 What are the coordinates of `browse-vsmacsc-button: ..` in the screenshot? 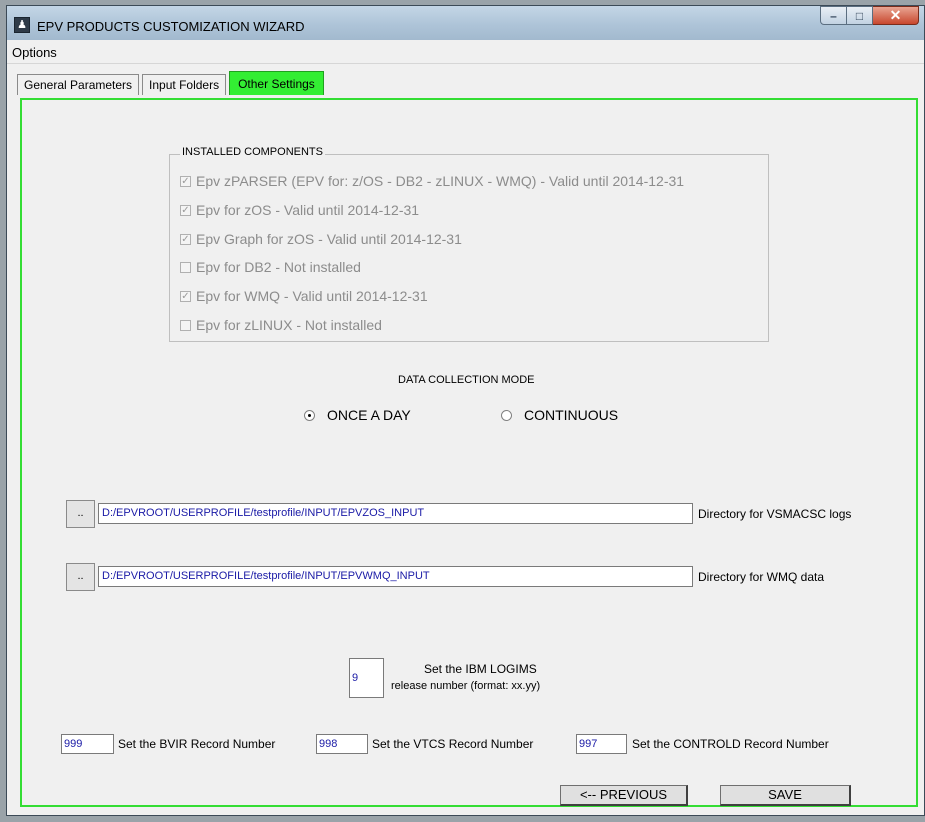 It's located at (80, 514).